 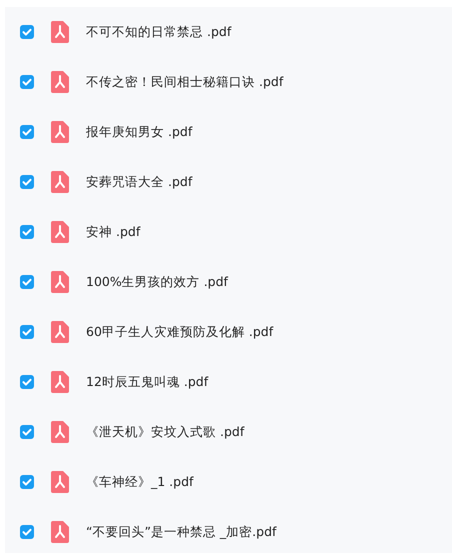 What do you see at coordinates (157, 282) in the screenshot?
I see `file-name: 100%生男孩的效方 .pdf` at bounding box center [157, 282].